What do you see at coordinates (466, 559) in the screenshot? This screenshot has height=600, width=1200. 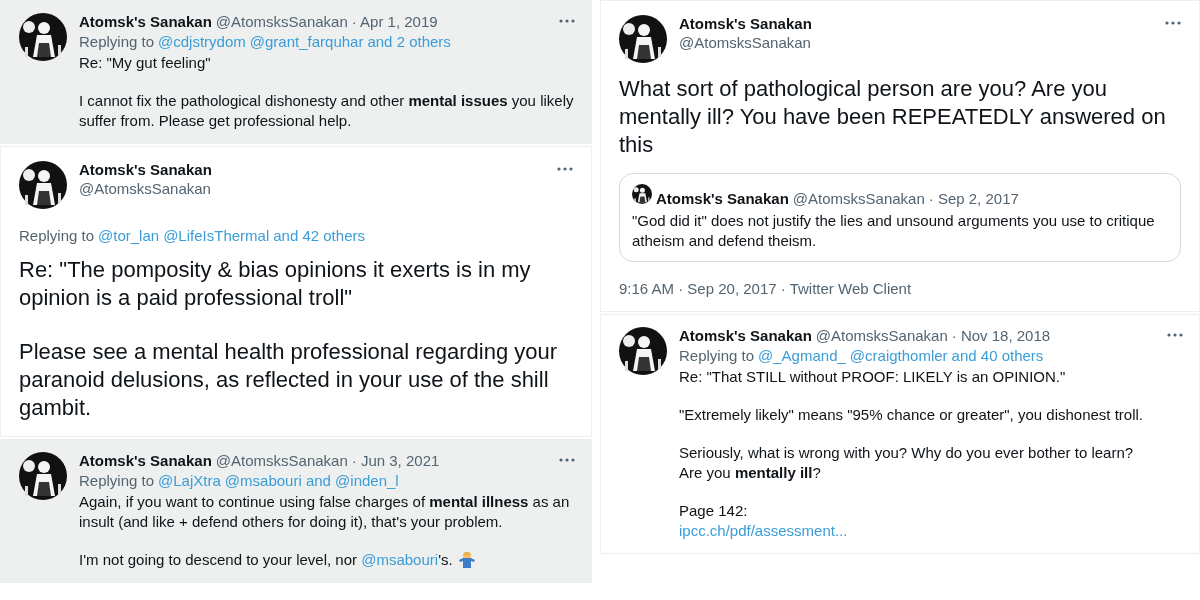 I see `shrugging-person-icon` at bounding box center [466, 559].